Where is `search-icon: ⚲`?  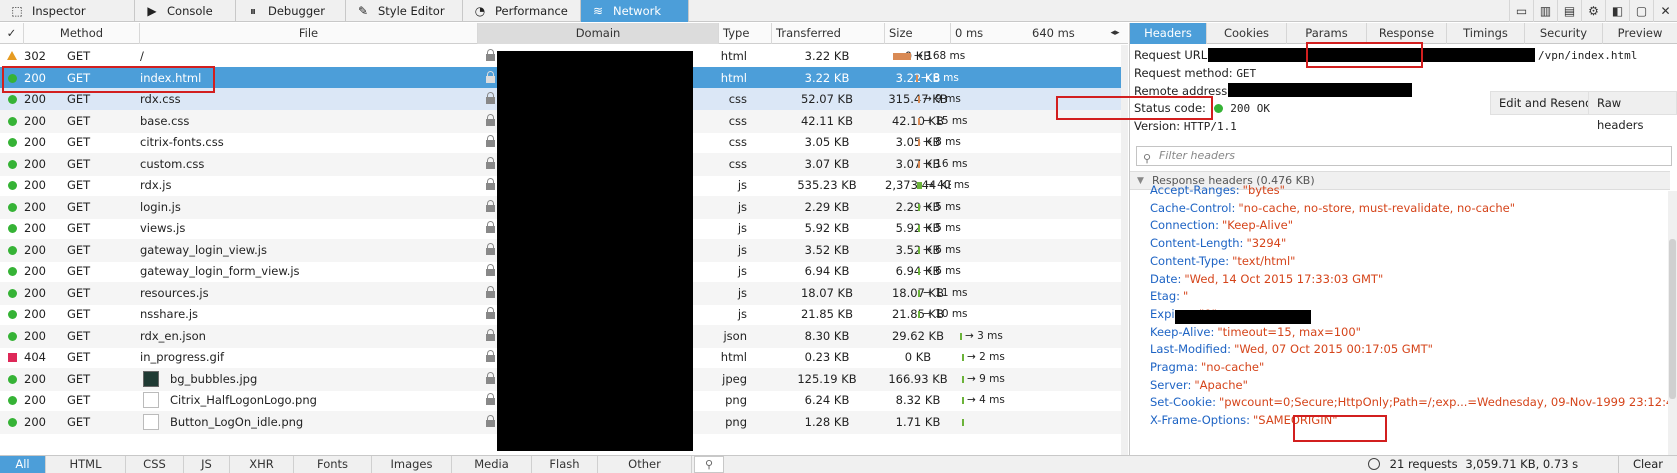
search-icon: ⚲ is located at coordinates (709, 464).